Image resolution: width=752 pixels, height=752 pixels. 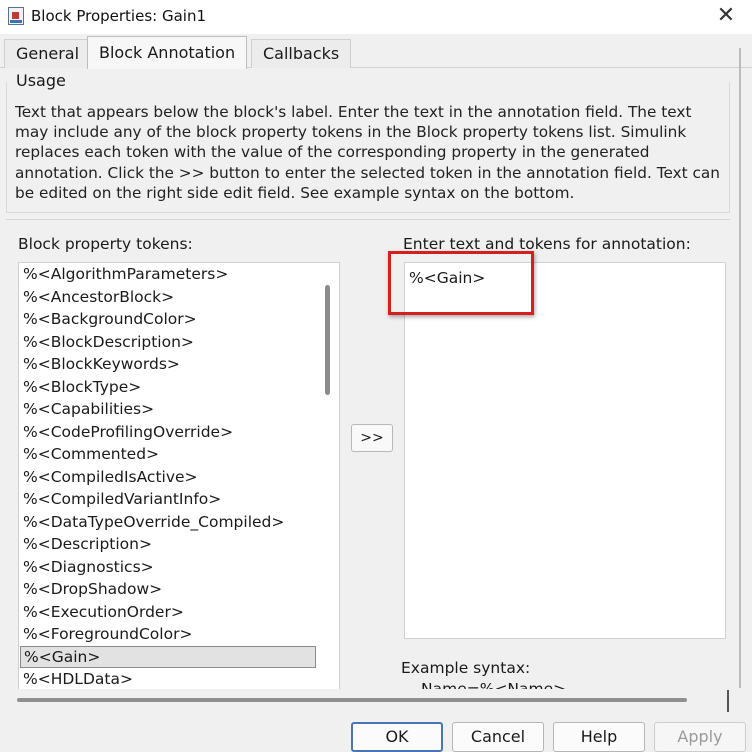 What do you see at coordinates (179, 342) in the screenshot?
I see `list-item: %<BlockDescription>` at bounding box center [179, 342].